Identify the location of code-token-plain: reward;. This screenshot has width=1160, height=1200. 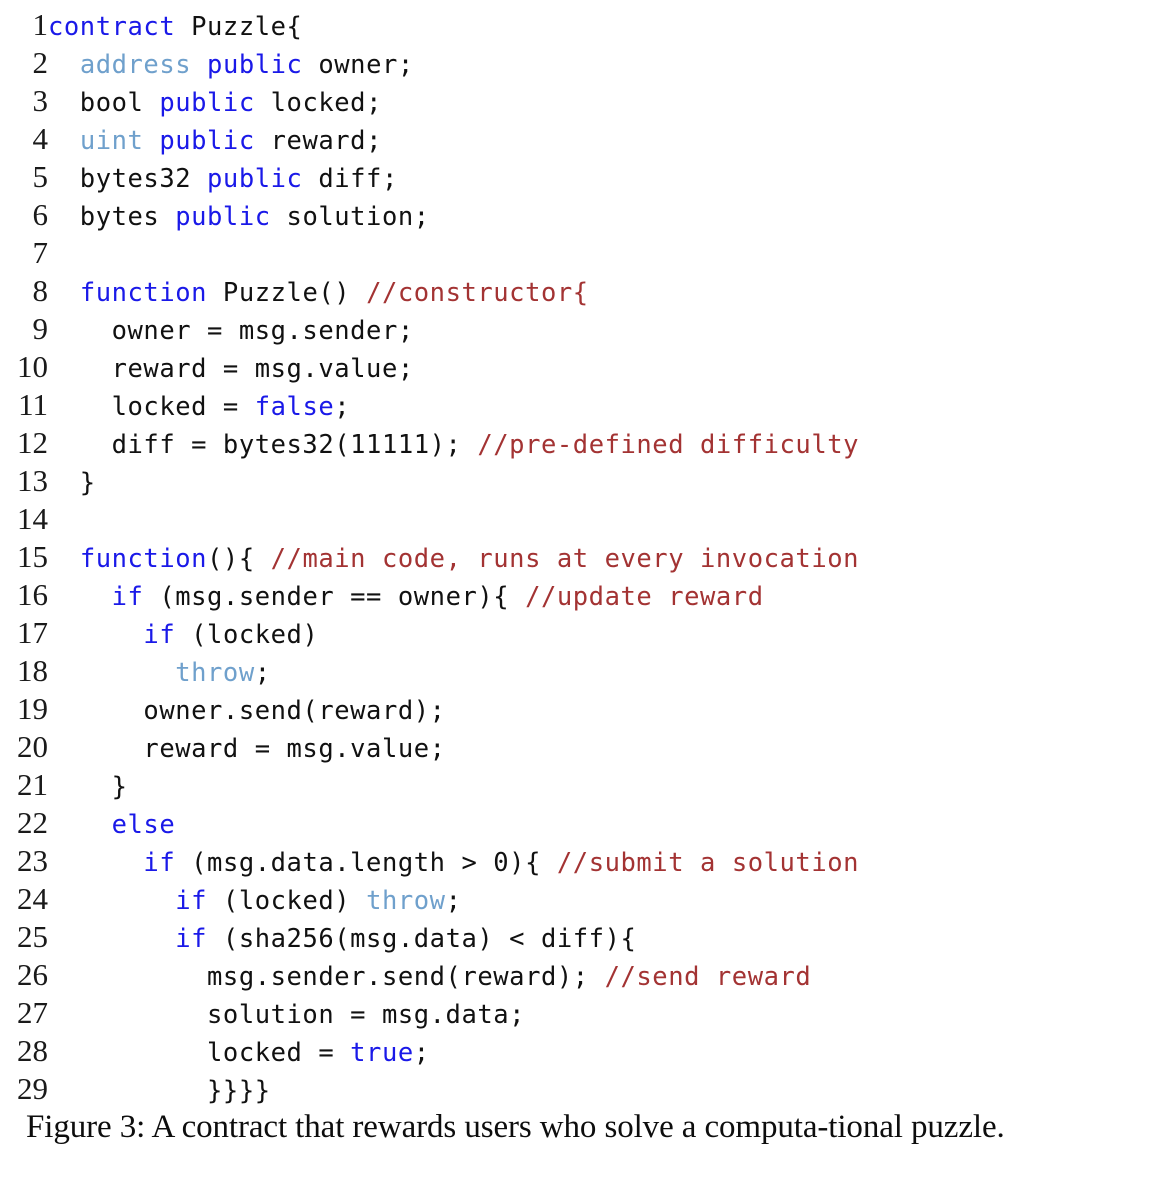
(318, 141).